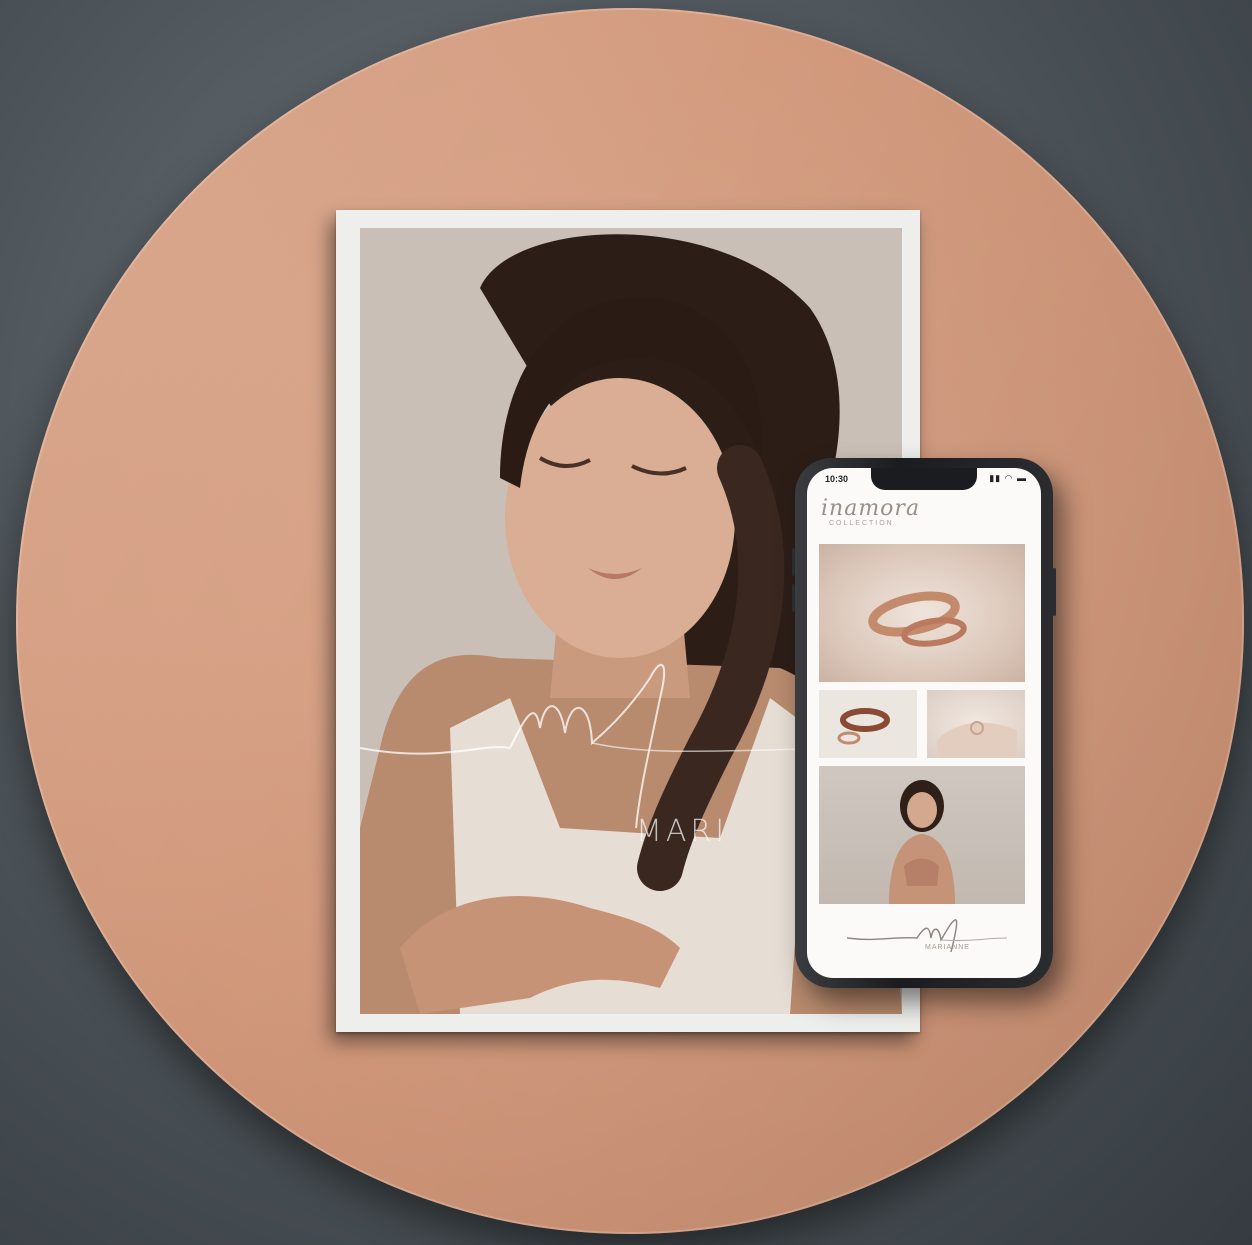 This screenshot has height=1245, width=1252. What do you see at coordinates (863, 726) in the screenshot?
I see `ring-illustration` at bounding box center [863, 726].